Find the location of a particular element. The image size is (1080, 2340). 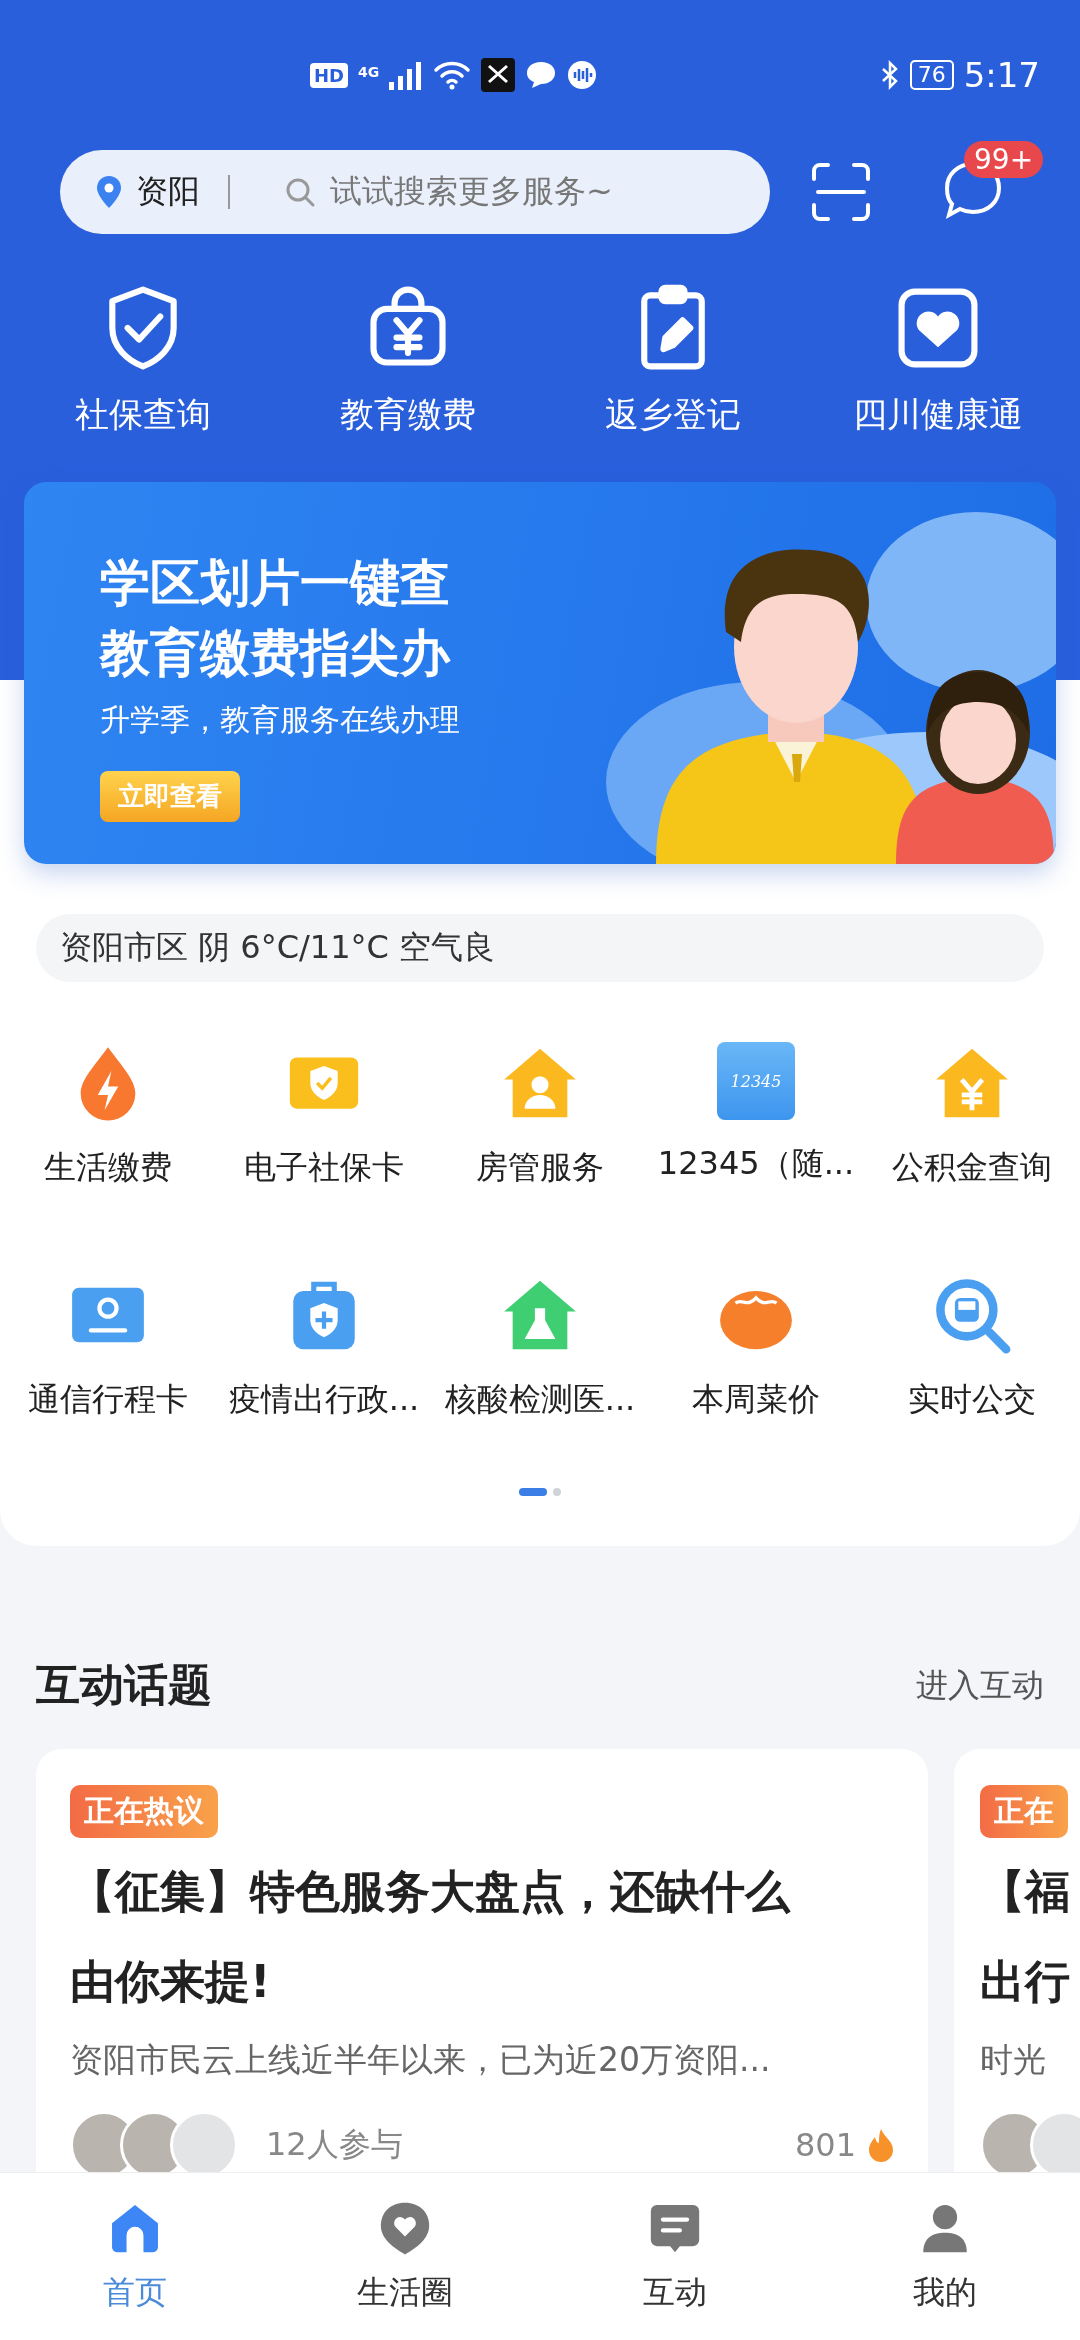

battery-level: 76 is located at coordinates (931, 75).